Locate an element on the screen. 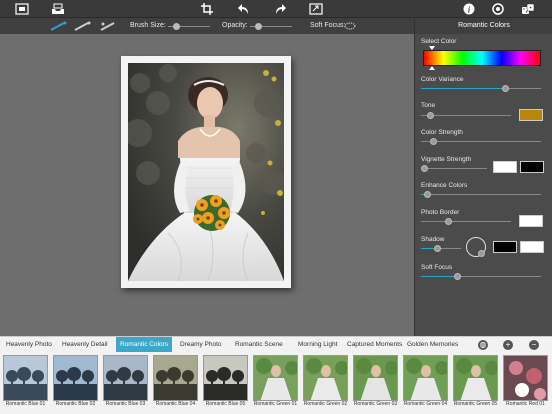  soft-focus-icon is located at coordinates (350, 27).